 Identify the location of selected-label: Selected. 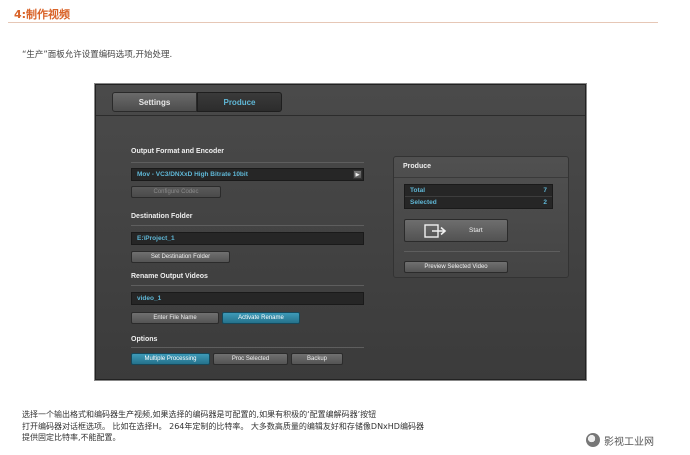
(423, 202).